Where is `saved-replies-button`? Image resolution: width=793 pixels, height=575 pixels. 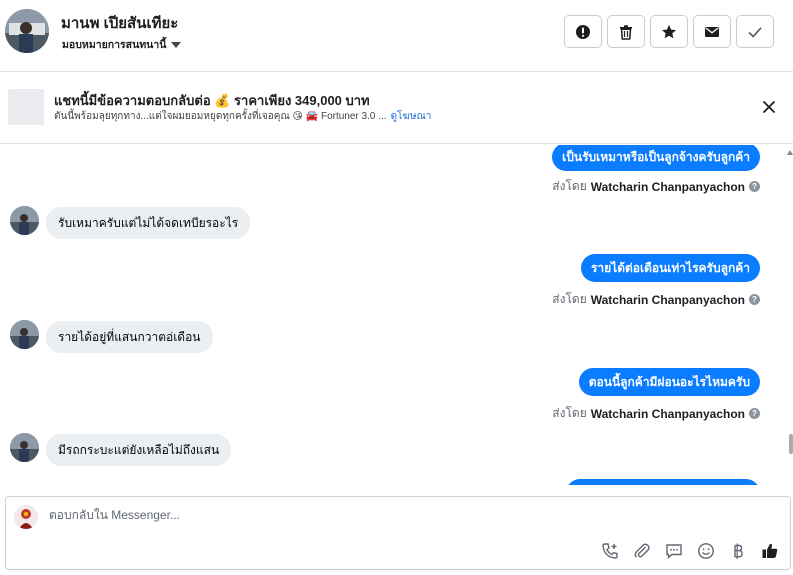
saved-replies-button is located at coordinates (674, 551).